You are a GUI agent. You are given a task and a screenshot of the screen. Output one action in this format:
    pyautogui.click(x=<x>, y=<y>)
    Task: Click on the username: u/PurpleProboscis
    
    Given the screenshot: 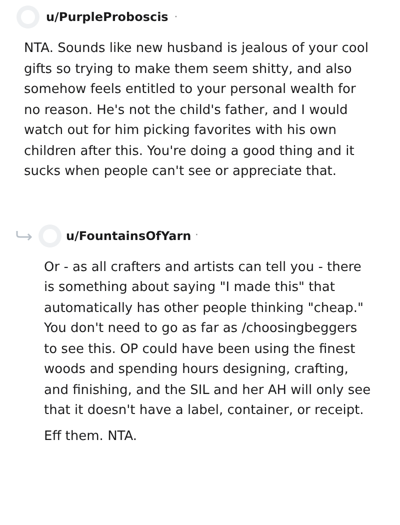 What is the action you would take?
    pyautogui.click(x=107, y=17)
    